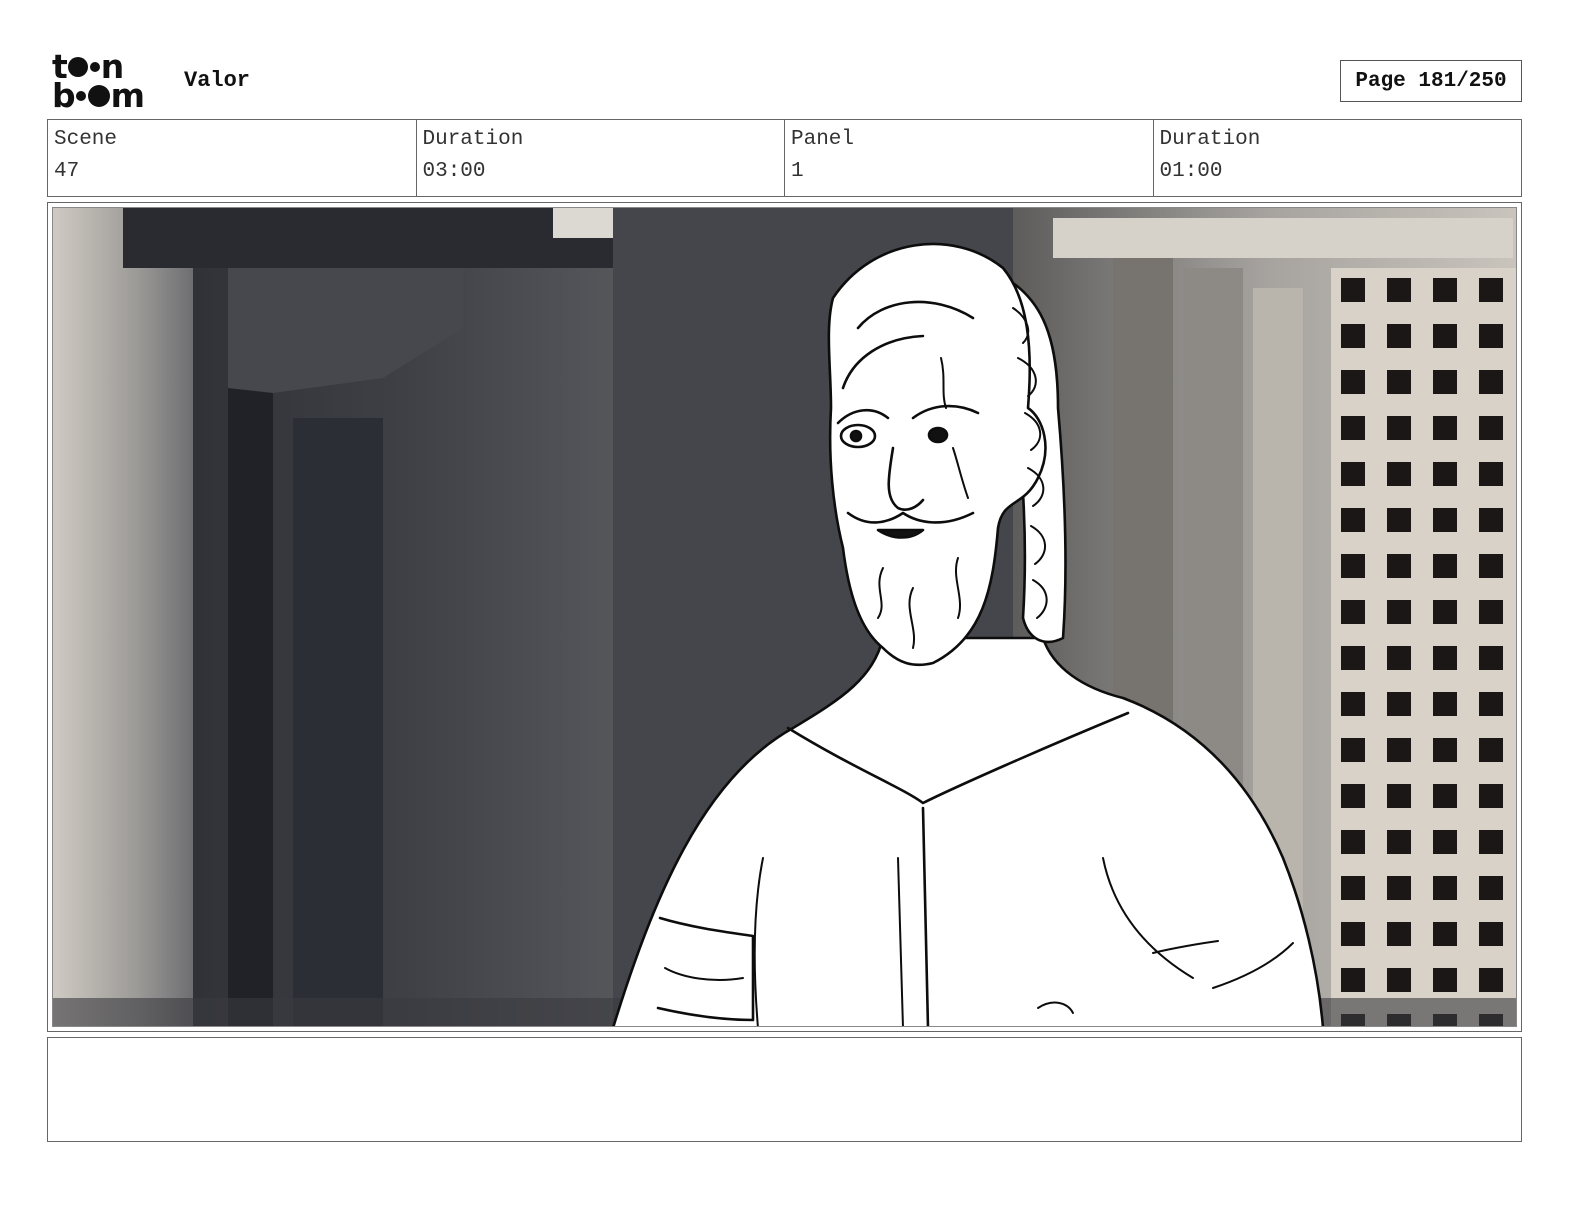  What do you see at coordinates (373, 238) in the screenshot?
I see `ceiling-beam` at bounding box center [373, 238].